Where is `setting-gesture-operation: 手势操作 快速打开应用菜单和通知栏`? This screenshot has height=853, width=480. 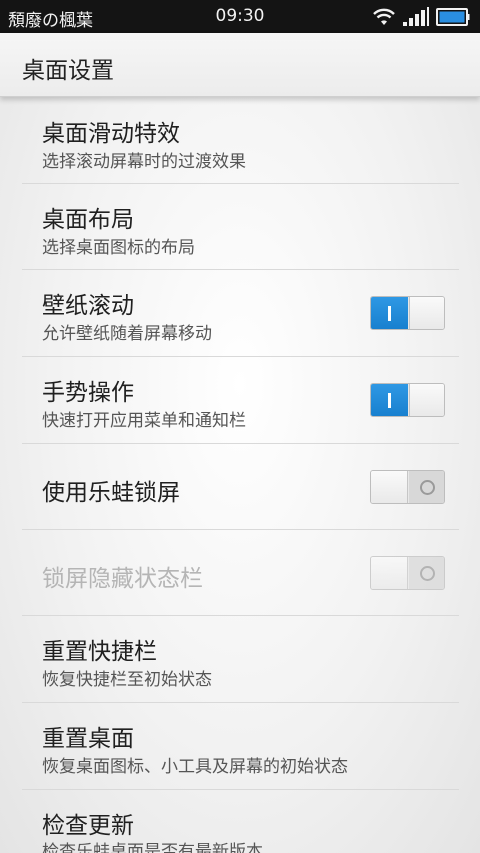 setting-gesture-operation: 手势操作 快速打开应用菜单和通知栏 is located at coordinates (240, 400).